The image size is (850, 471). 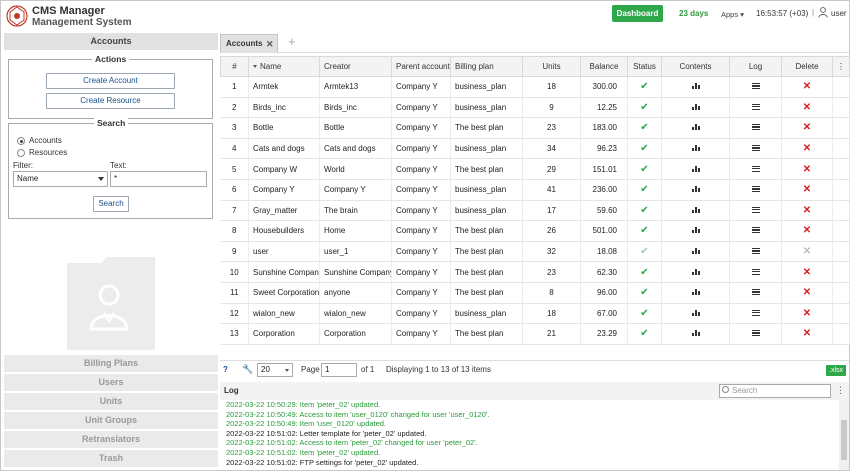 What do you see at coordinates (693, 13) in the screenshot?
I see `days-remaining: 23 days` at bounding box center [693, 13].